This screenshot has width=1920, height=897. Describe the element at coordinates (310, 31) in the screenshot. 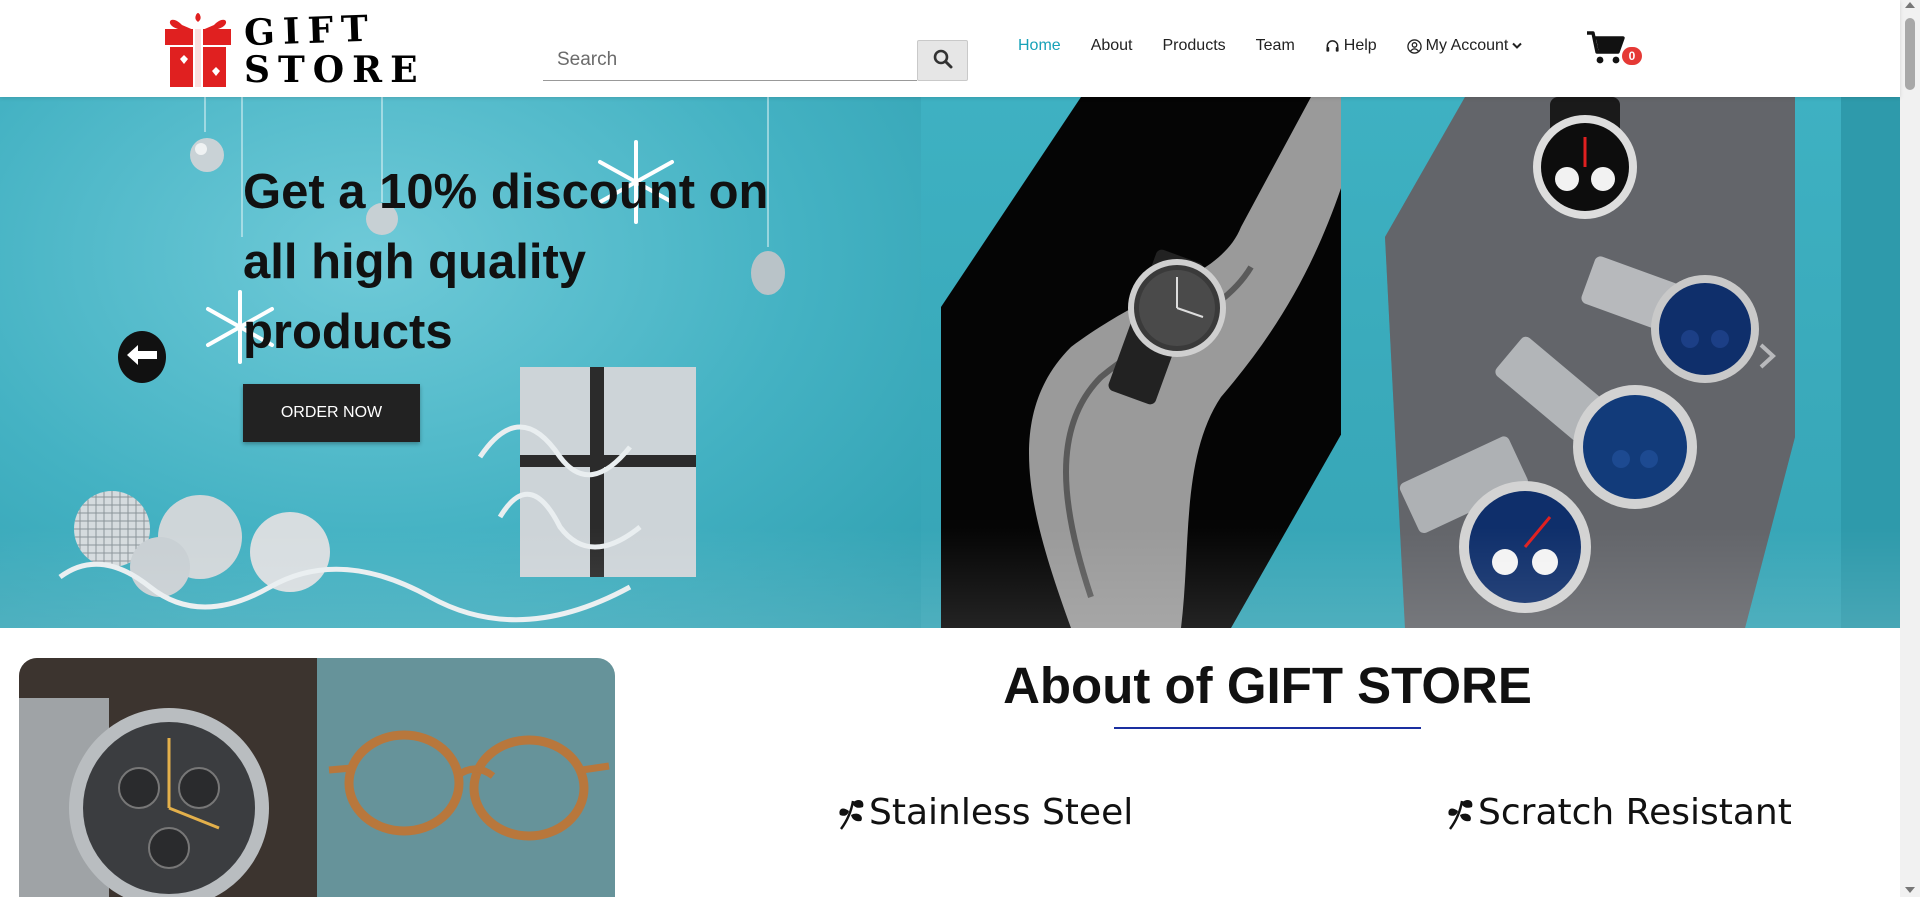

I see `logo-line-1: GIFT` at that location.